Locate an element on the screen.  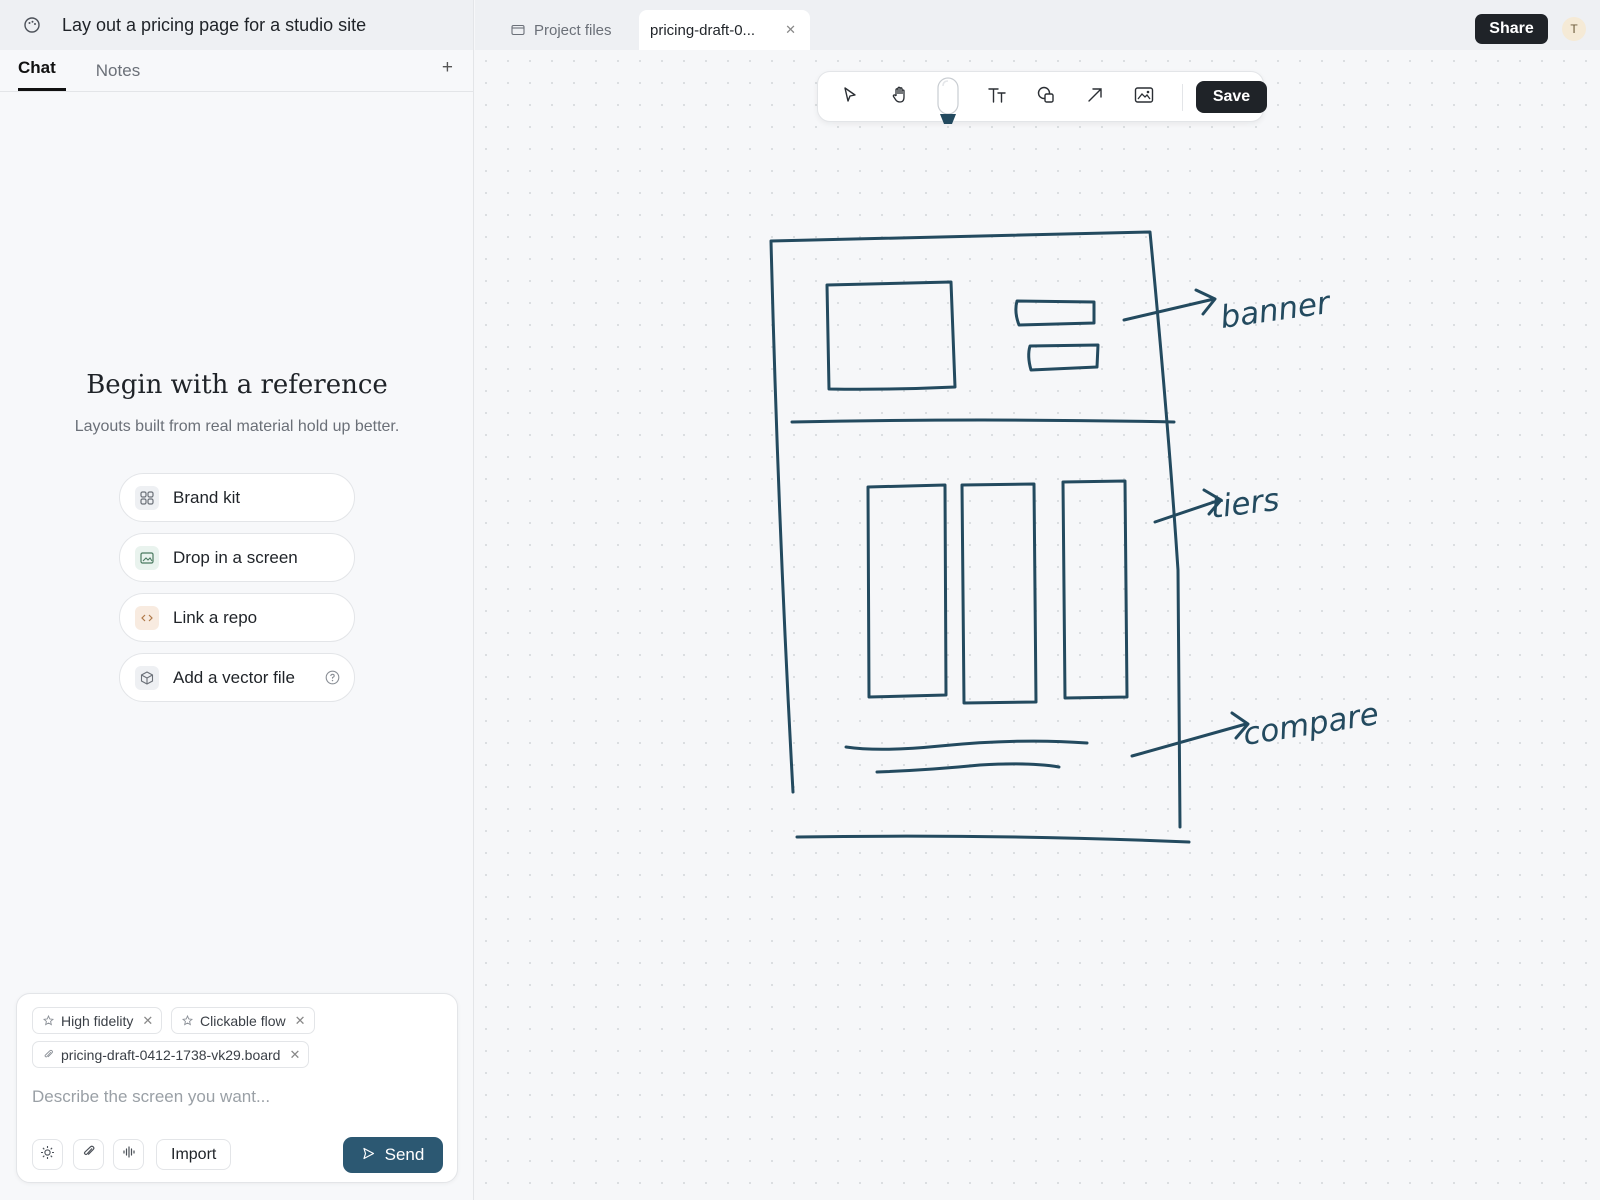
project-header: Lay out a pricing page for a studio site is located at coordinates (236, 25).